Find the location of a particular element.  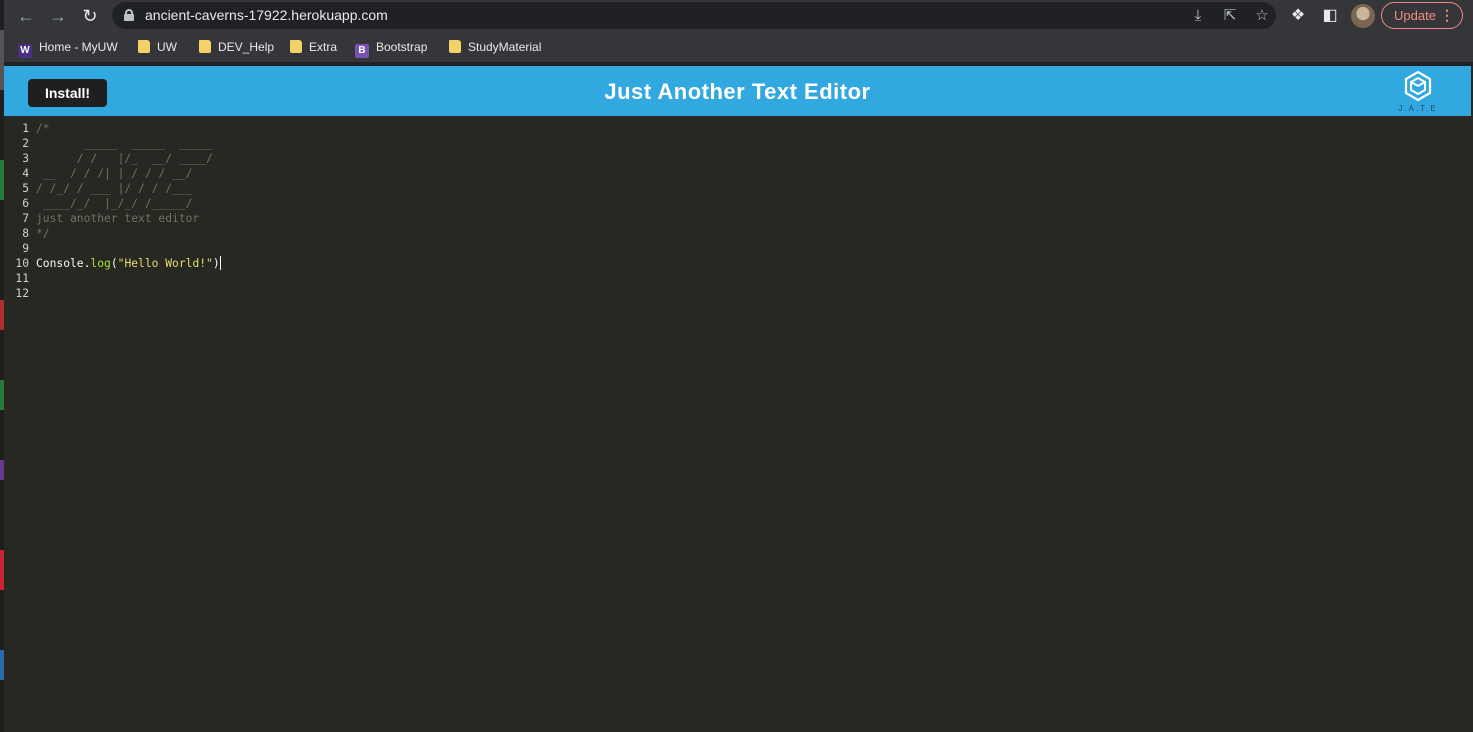

bookmark-extra: Extra is located at coordinates (313, 47).